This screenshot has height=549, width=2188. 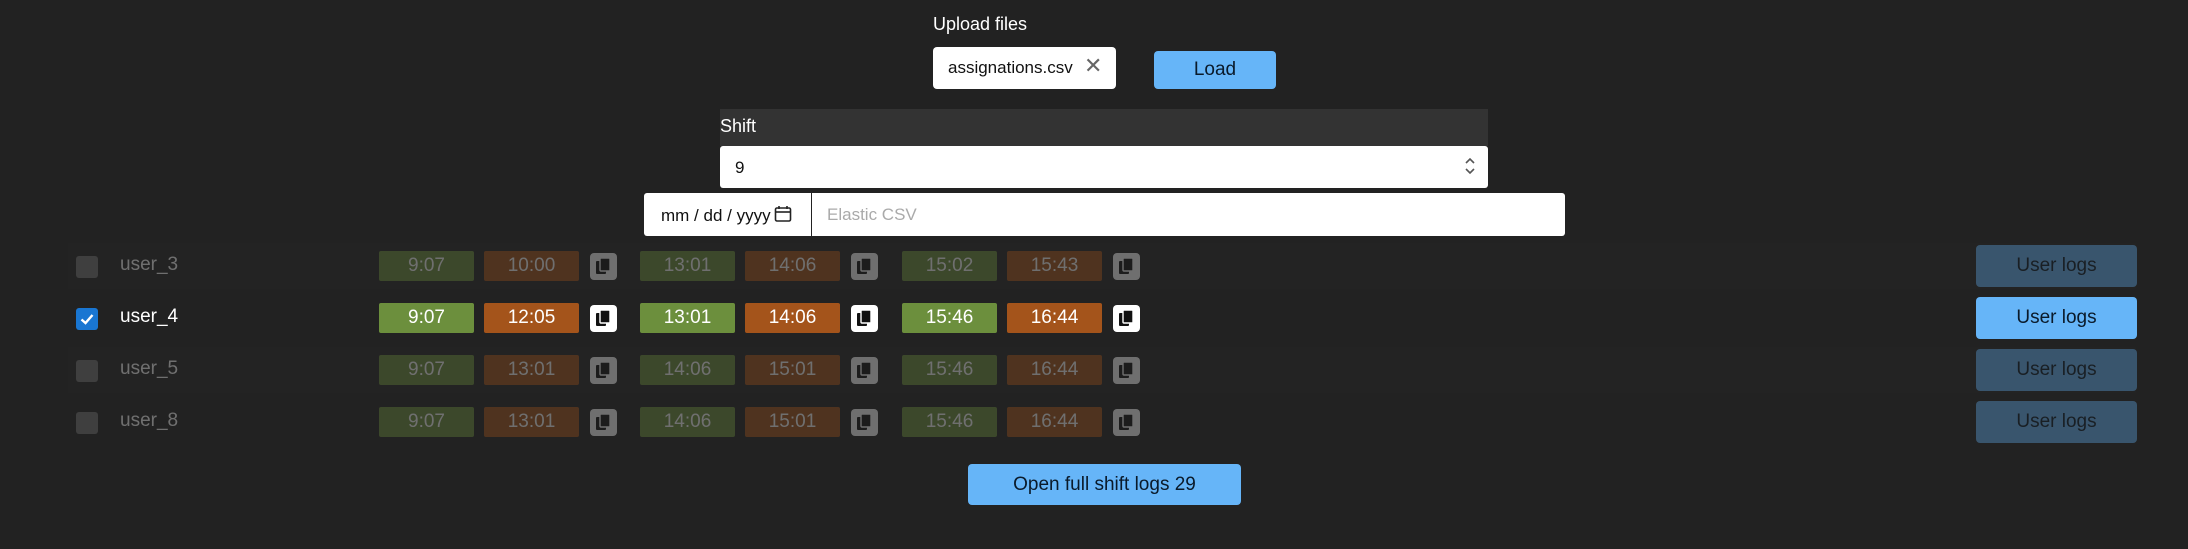 I want to click on user-name: user_4, so click(x=149, y=316).